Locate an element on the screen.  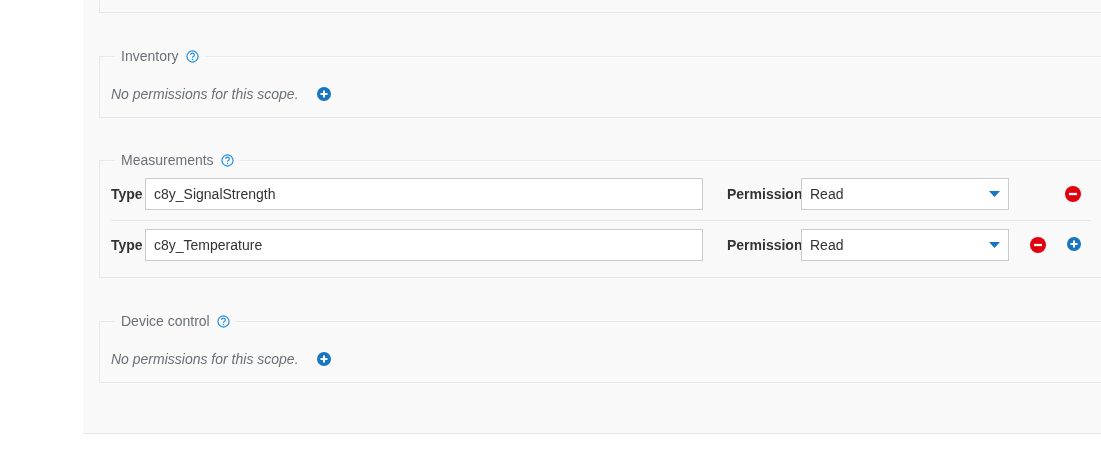
type-field: c8y_Temperature is located at coordinates (424, 245).